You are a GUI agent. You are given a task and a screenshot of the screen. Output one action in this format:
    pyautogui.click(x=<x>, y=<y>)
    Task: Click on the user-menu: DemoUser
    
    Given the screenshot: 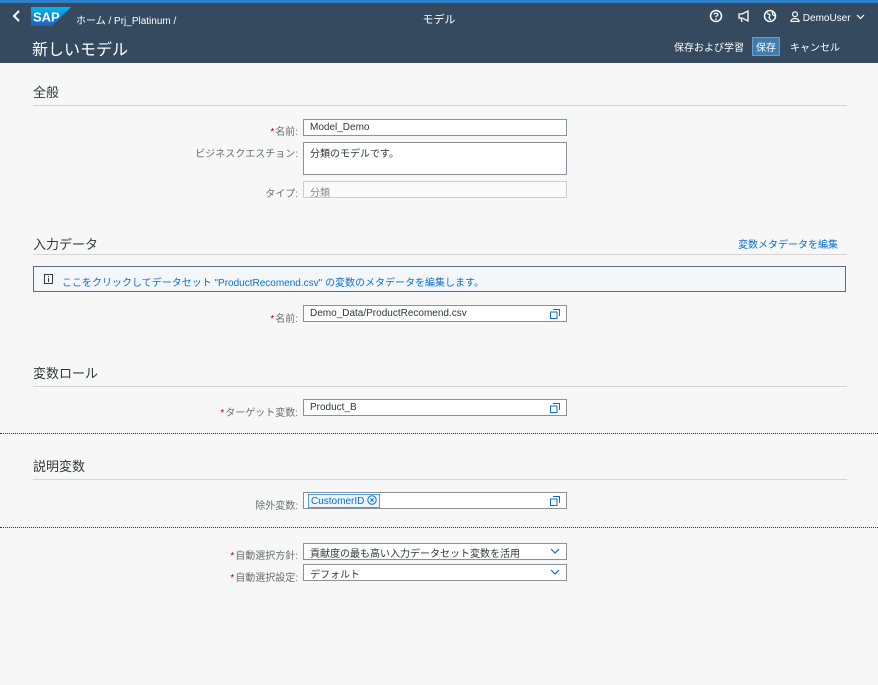 What is the action you would take?
    pyautogui.click(x=827, y=17)
    